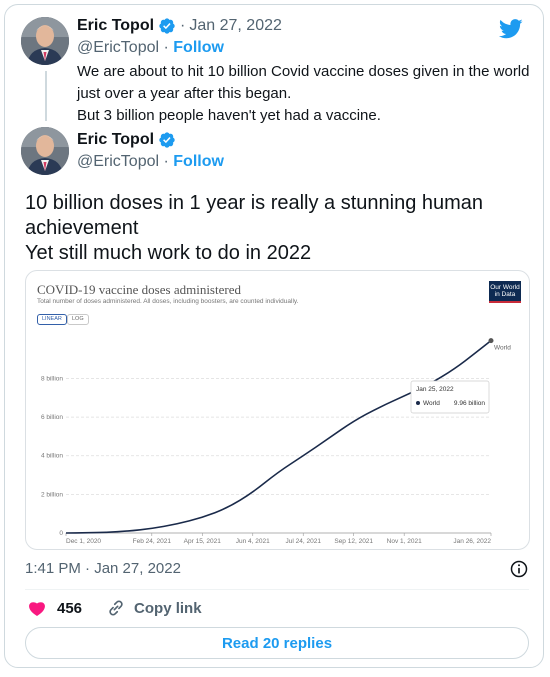  Describe the element at coordinates (52, 378) in the screenshot. I see `y-tick-label: 8 billion` at that location.